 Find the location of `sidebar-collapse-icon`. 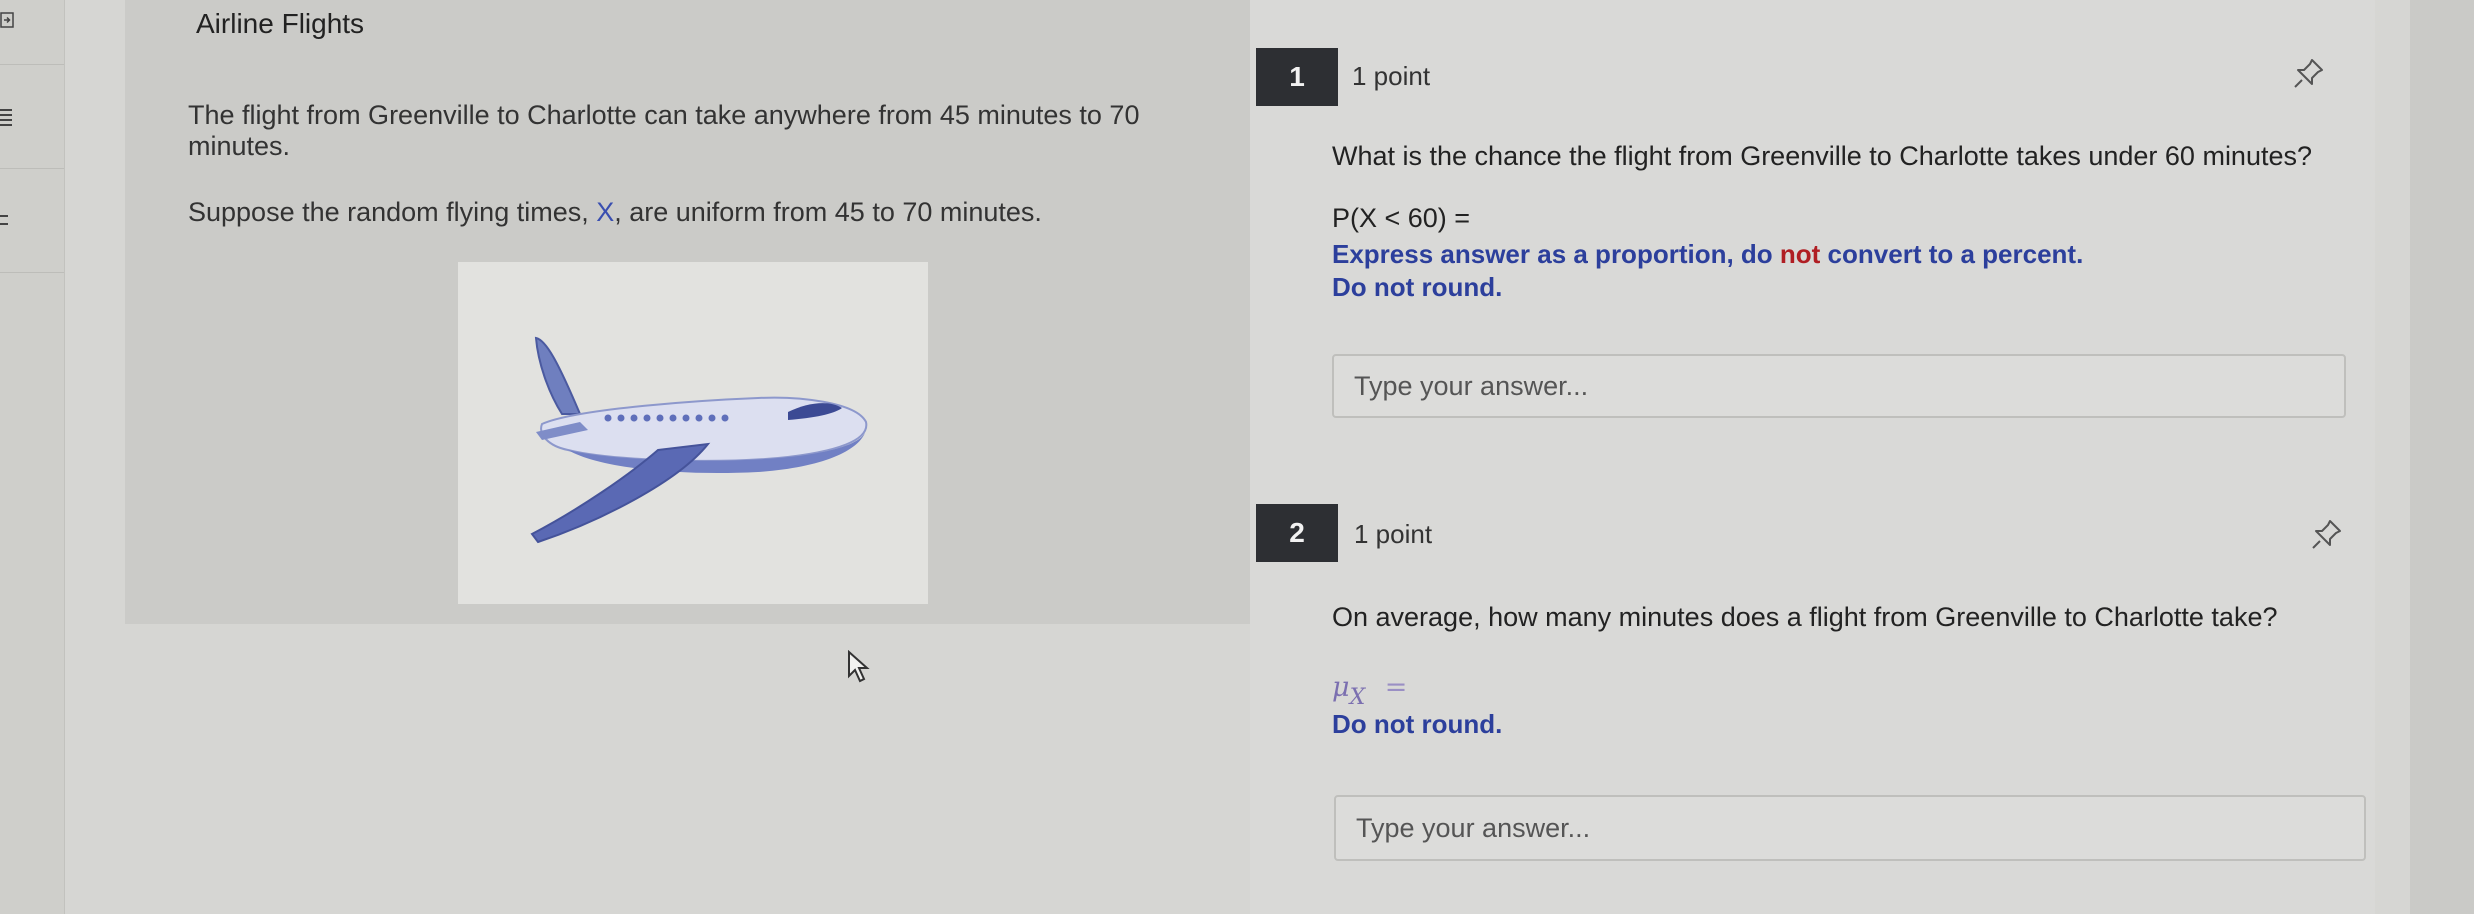

sidebar-collapse-icon is located at coordinates (7, 20).